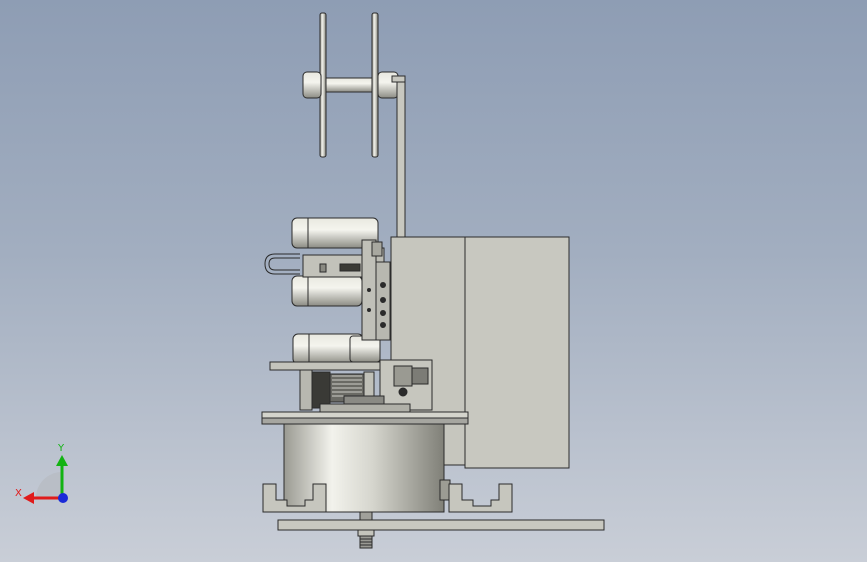  What do you see at coordinates (364, 468) in the screenshot?
I see `drum-body` at bounding box center [364, 468].